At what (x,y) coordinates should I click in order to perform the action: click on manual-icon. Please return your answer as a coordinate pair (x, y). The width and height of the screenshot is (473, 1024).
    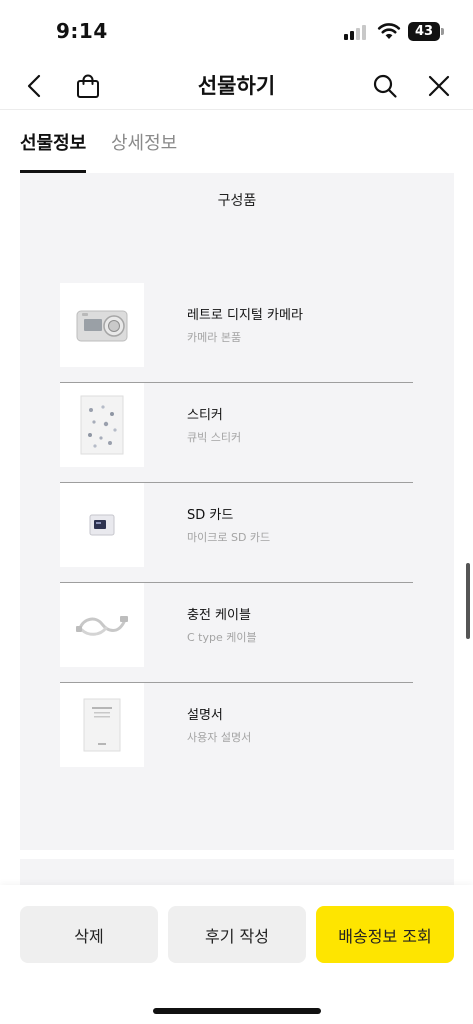
    Looking at the image, I should click on (102, 725).